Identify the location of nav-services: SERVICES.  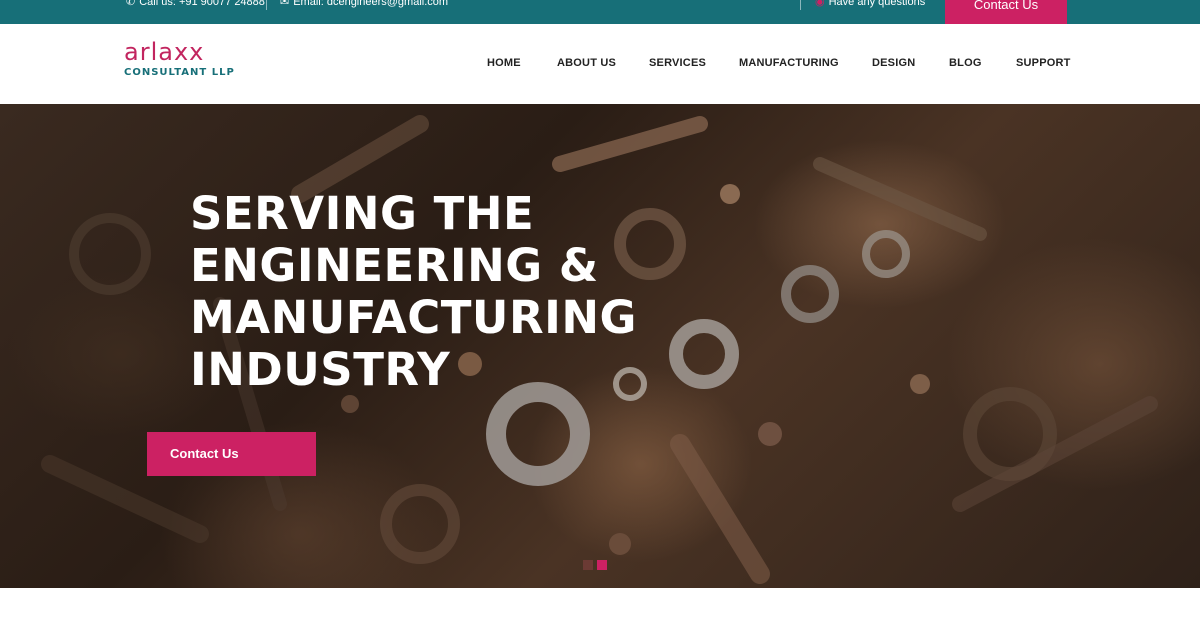
(677, 63).